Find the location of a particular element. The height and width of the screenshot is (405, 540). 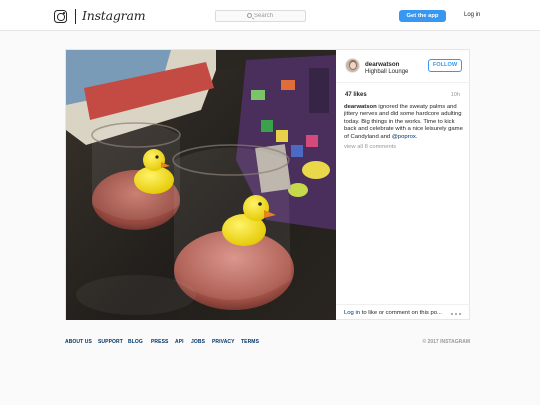

more-options-icon is located at coordinates (456, 314).